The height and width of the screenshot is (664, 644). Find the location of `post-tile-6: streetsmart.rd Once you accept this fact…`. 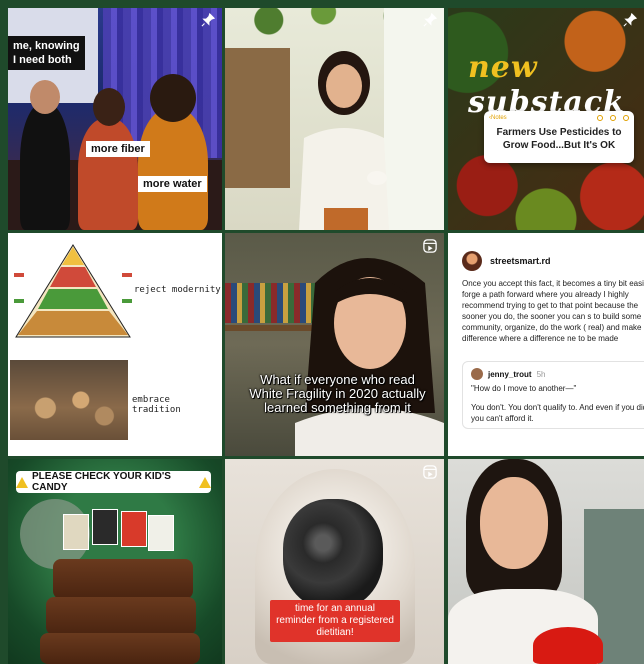

post-tile-6: streetsmart.rd Once you accept this fact… is located at coordinates (546, 344).